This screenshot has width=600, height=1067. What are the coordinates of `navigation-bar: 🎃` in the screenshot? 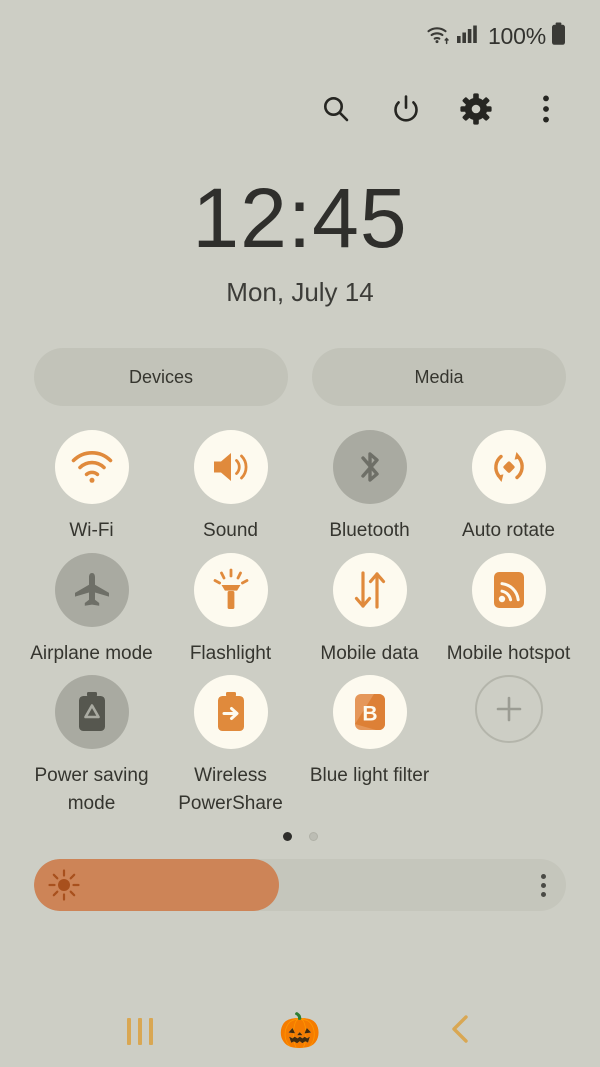 It's located at (300, 1031).